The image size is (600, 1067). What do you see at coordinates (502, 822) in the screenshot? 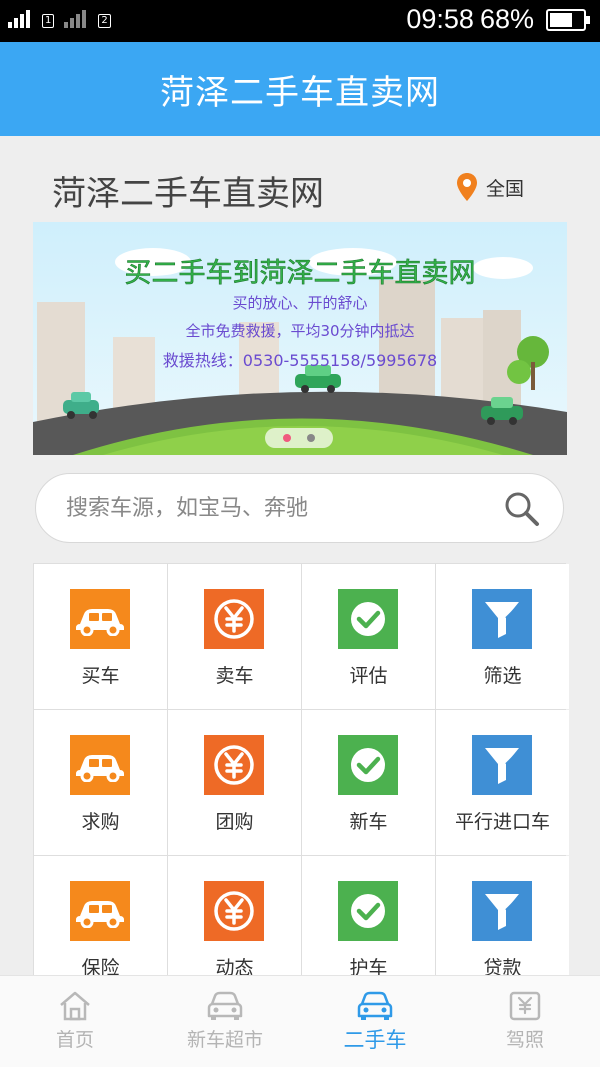
I see `grid-item-label: 平行进口车` at bounding box center [502, 822].